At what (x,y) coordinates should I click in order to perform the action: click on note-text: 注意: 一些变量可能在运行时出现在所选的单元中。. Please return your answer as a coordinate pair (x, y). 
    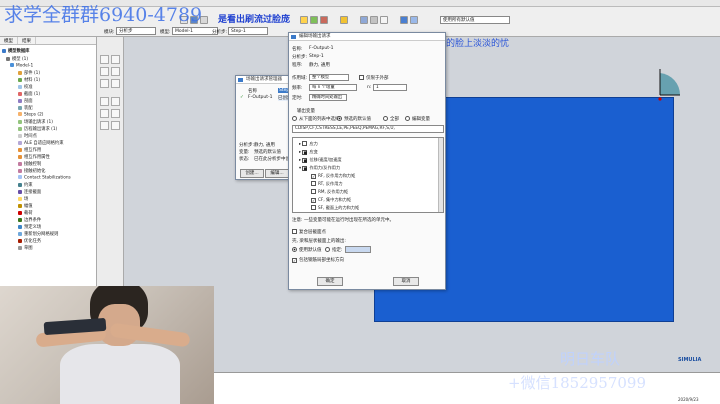
    Looking at the image, I should click on (343, 220).